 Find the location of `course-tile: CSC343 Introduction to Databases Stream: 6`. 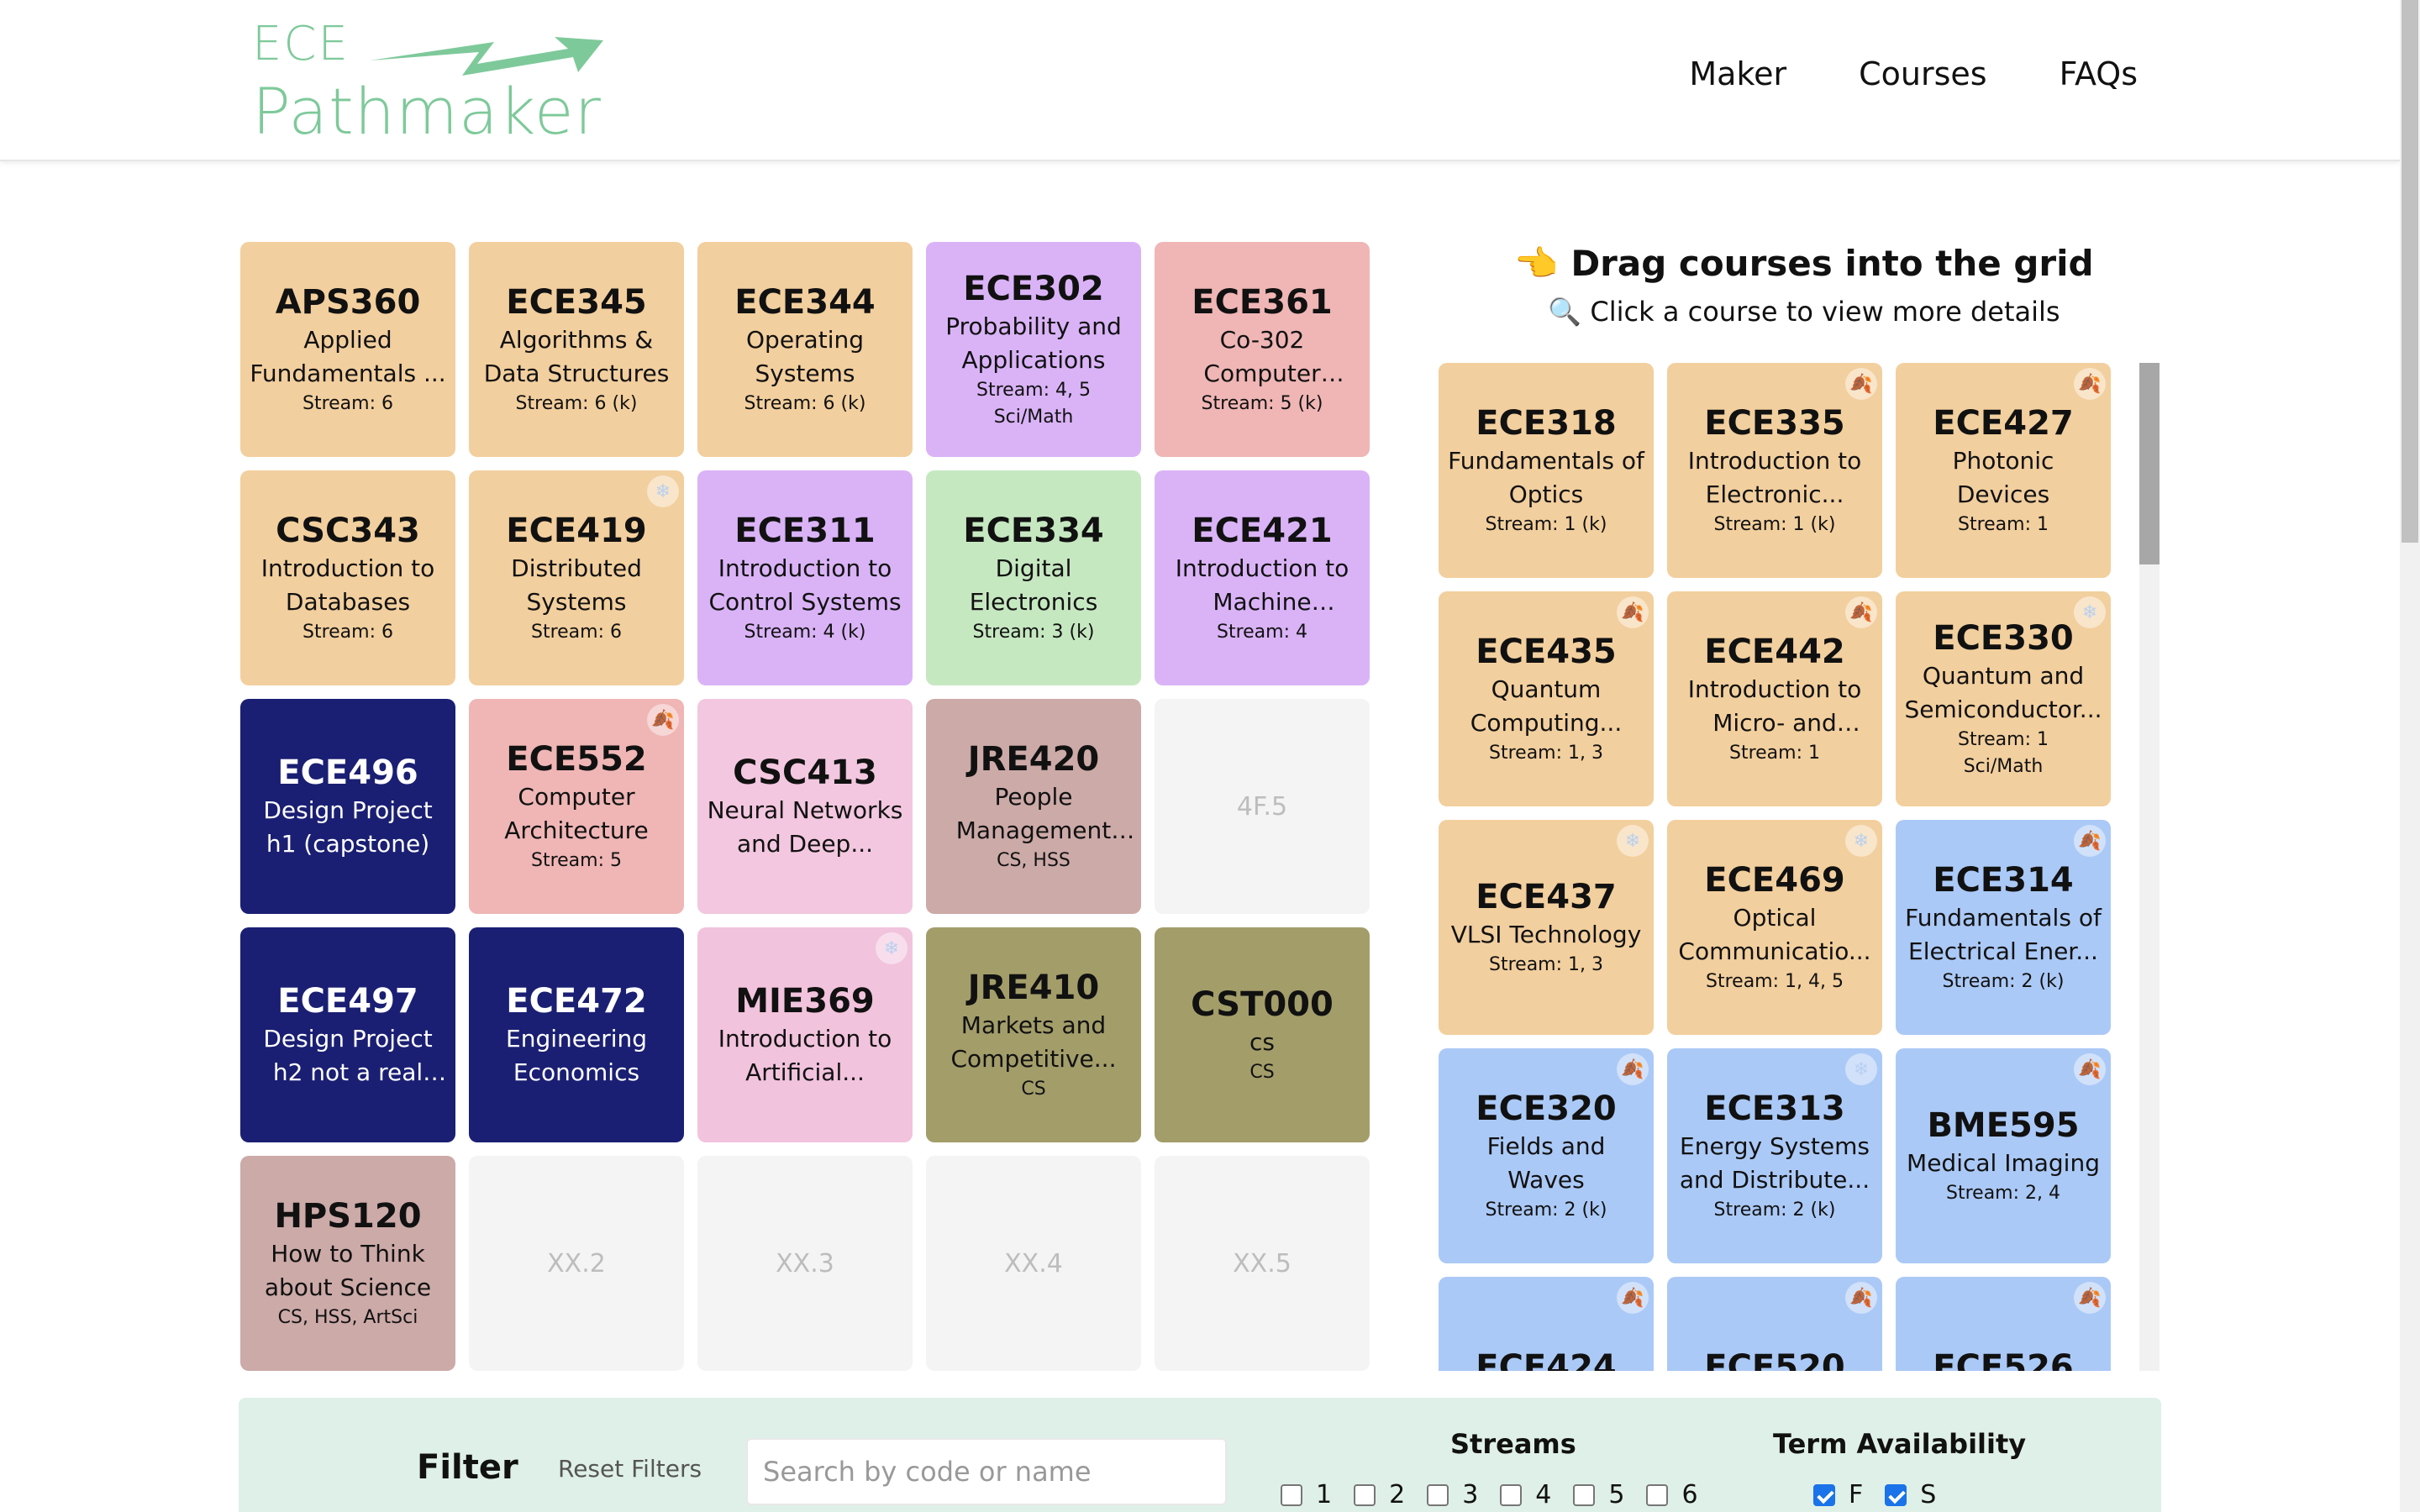

course-tile: CSC343 Introduction to Databases Stream: 6 is located at coordinates (347, 577).